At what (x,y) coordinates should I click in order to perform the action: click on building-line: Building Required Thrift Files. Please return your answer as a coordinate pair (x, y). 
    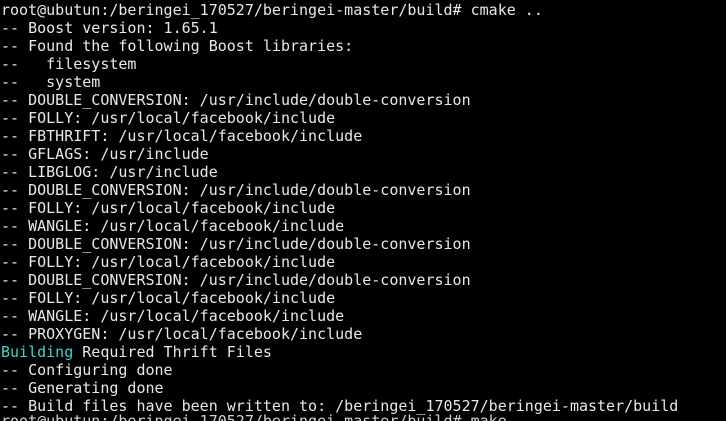
    Looking at the image, I should click on (363, 352).